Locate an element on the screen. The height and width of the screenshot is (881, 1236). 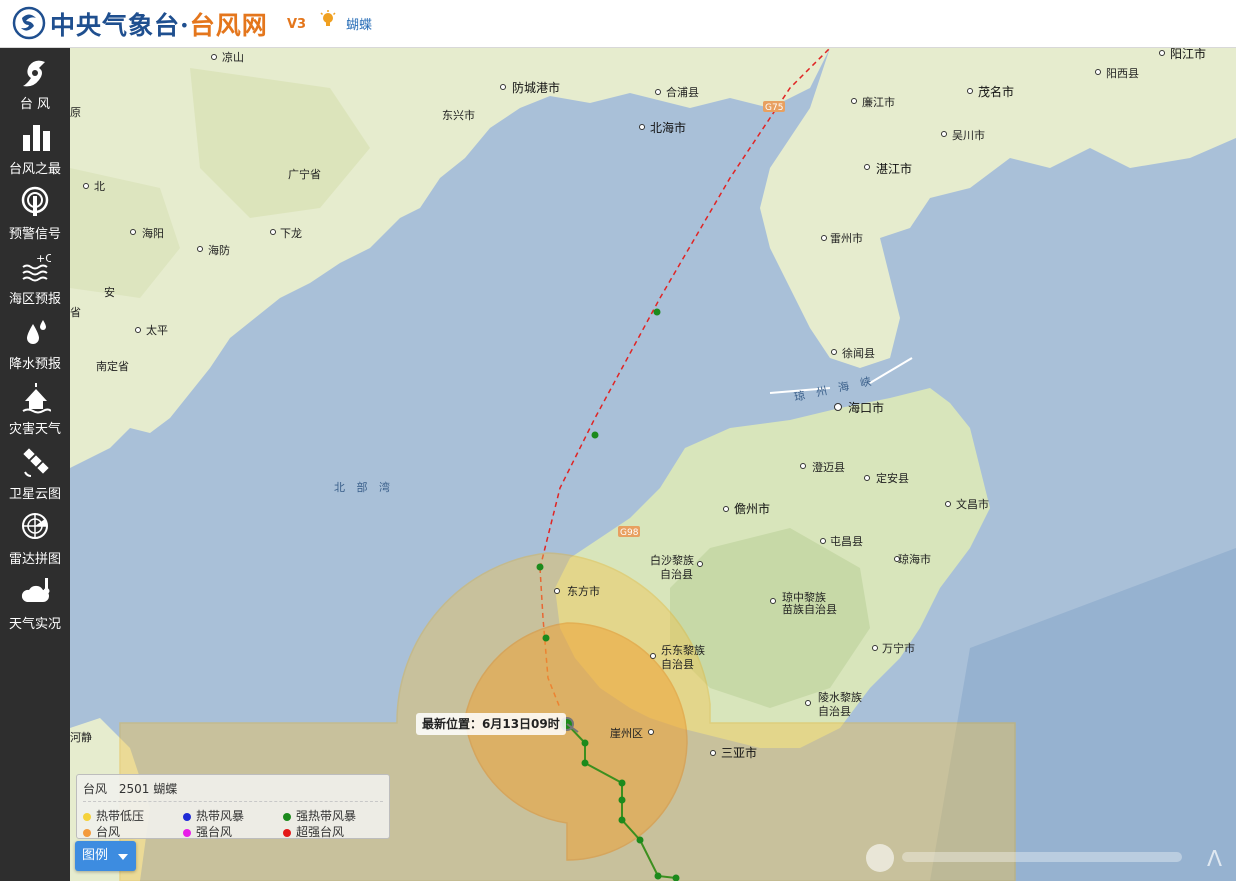
legend-dot-ts-icon is located at coordinates (187, 816).